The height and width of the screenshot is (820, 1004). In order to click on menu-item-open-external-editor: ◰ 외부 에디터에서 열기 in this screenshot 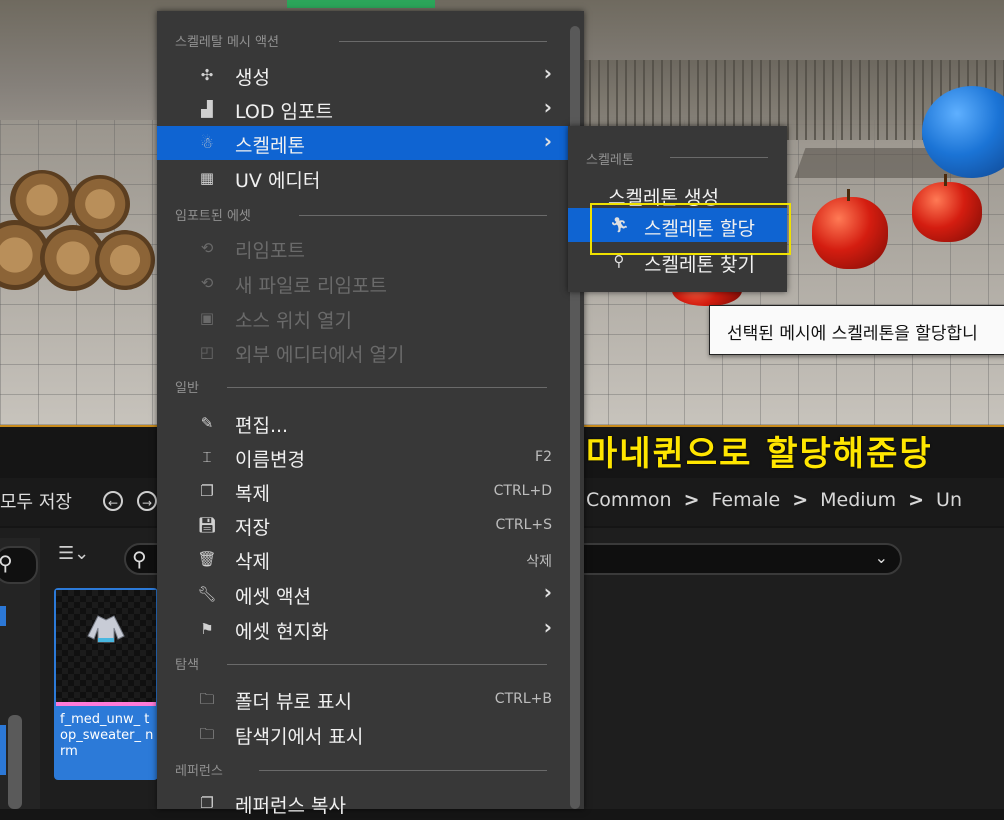, I will do `click(363, 352)`.